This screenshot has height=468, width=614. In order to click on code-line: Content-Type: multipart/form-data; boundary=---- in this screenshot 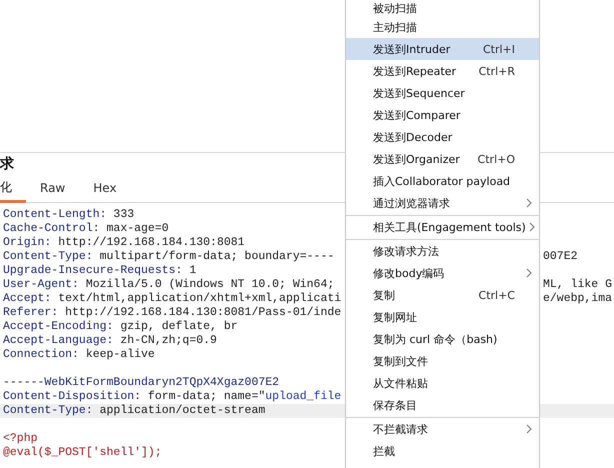, I will do `click(169, 257)`.